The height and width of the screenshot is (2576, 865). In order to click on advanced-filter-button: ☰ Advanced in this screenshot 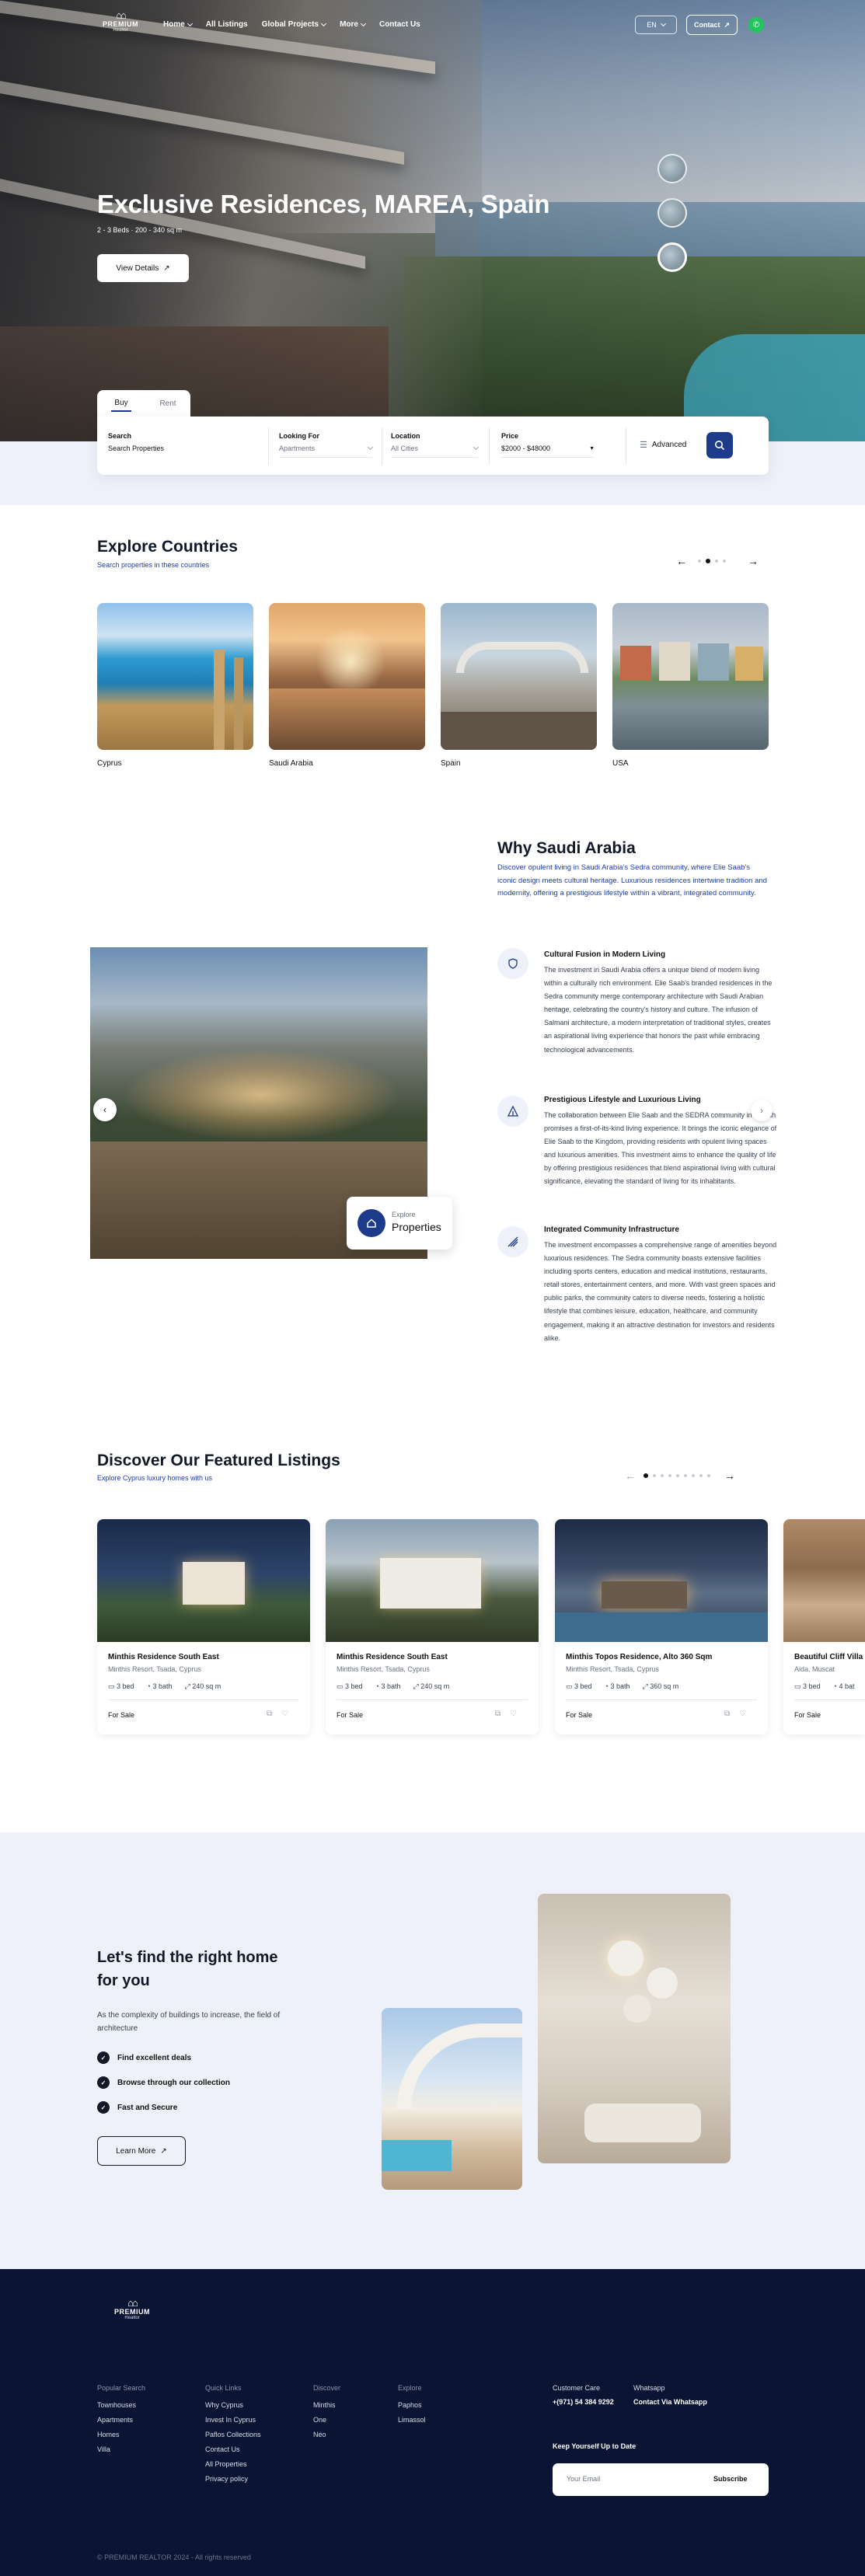, I will do `click(663, 445)`.